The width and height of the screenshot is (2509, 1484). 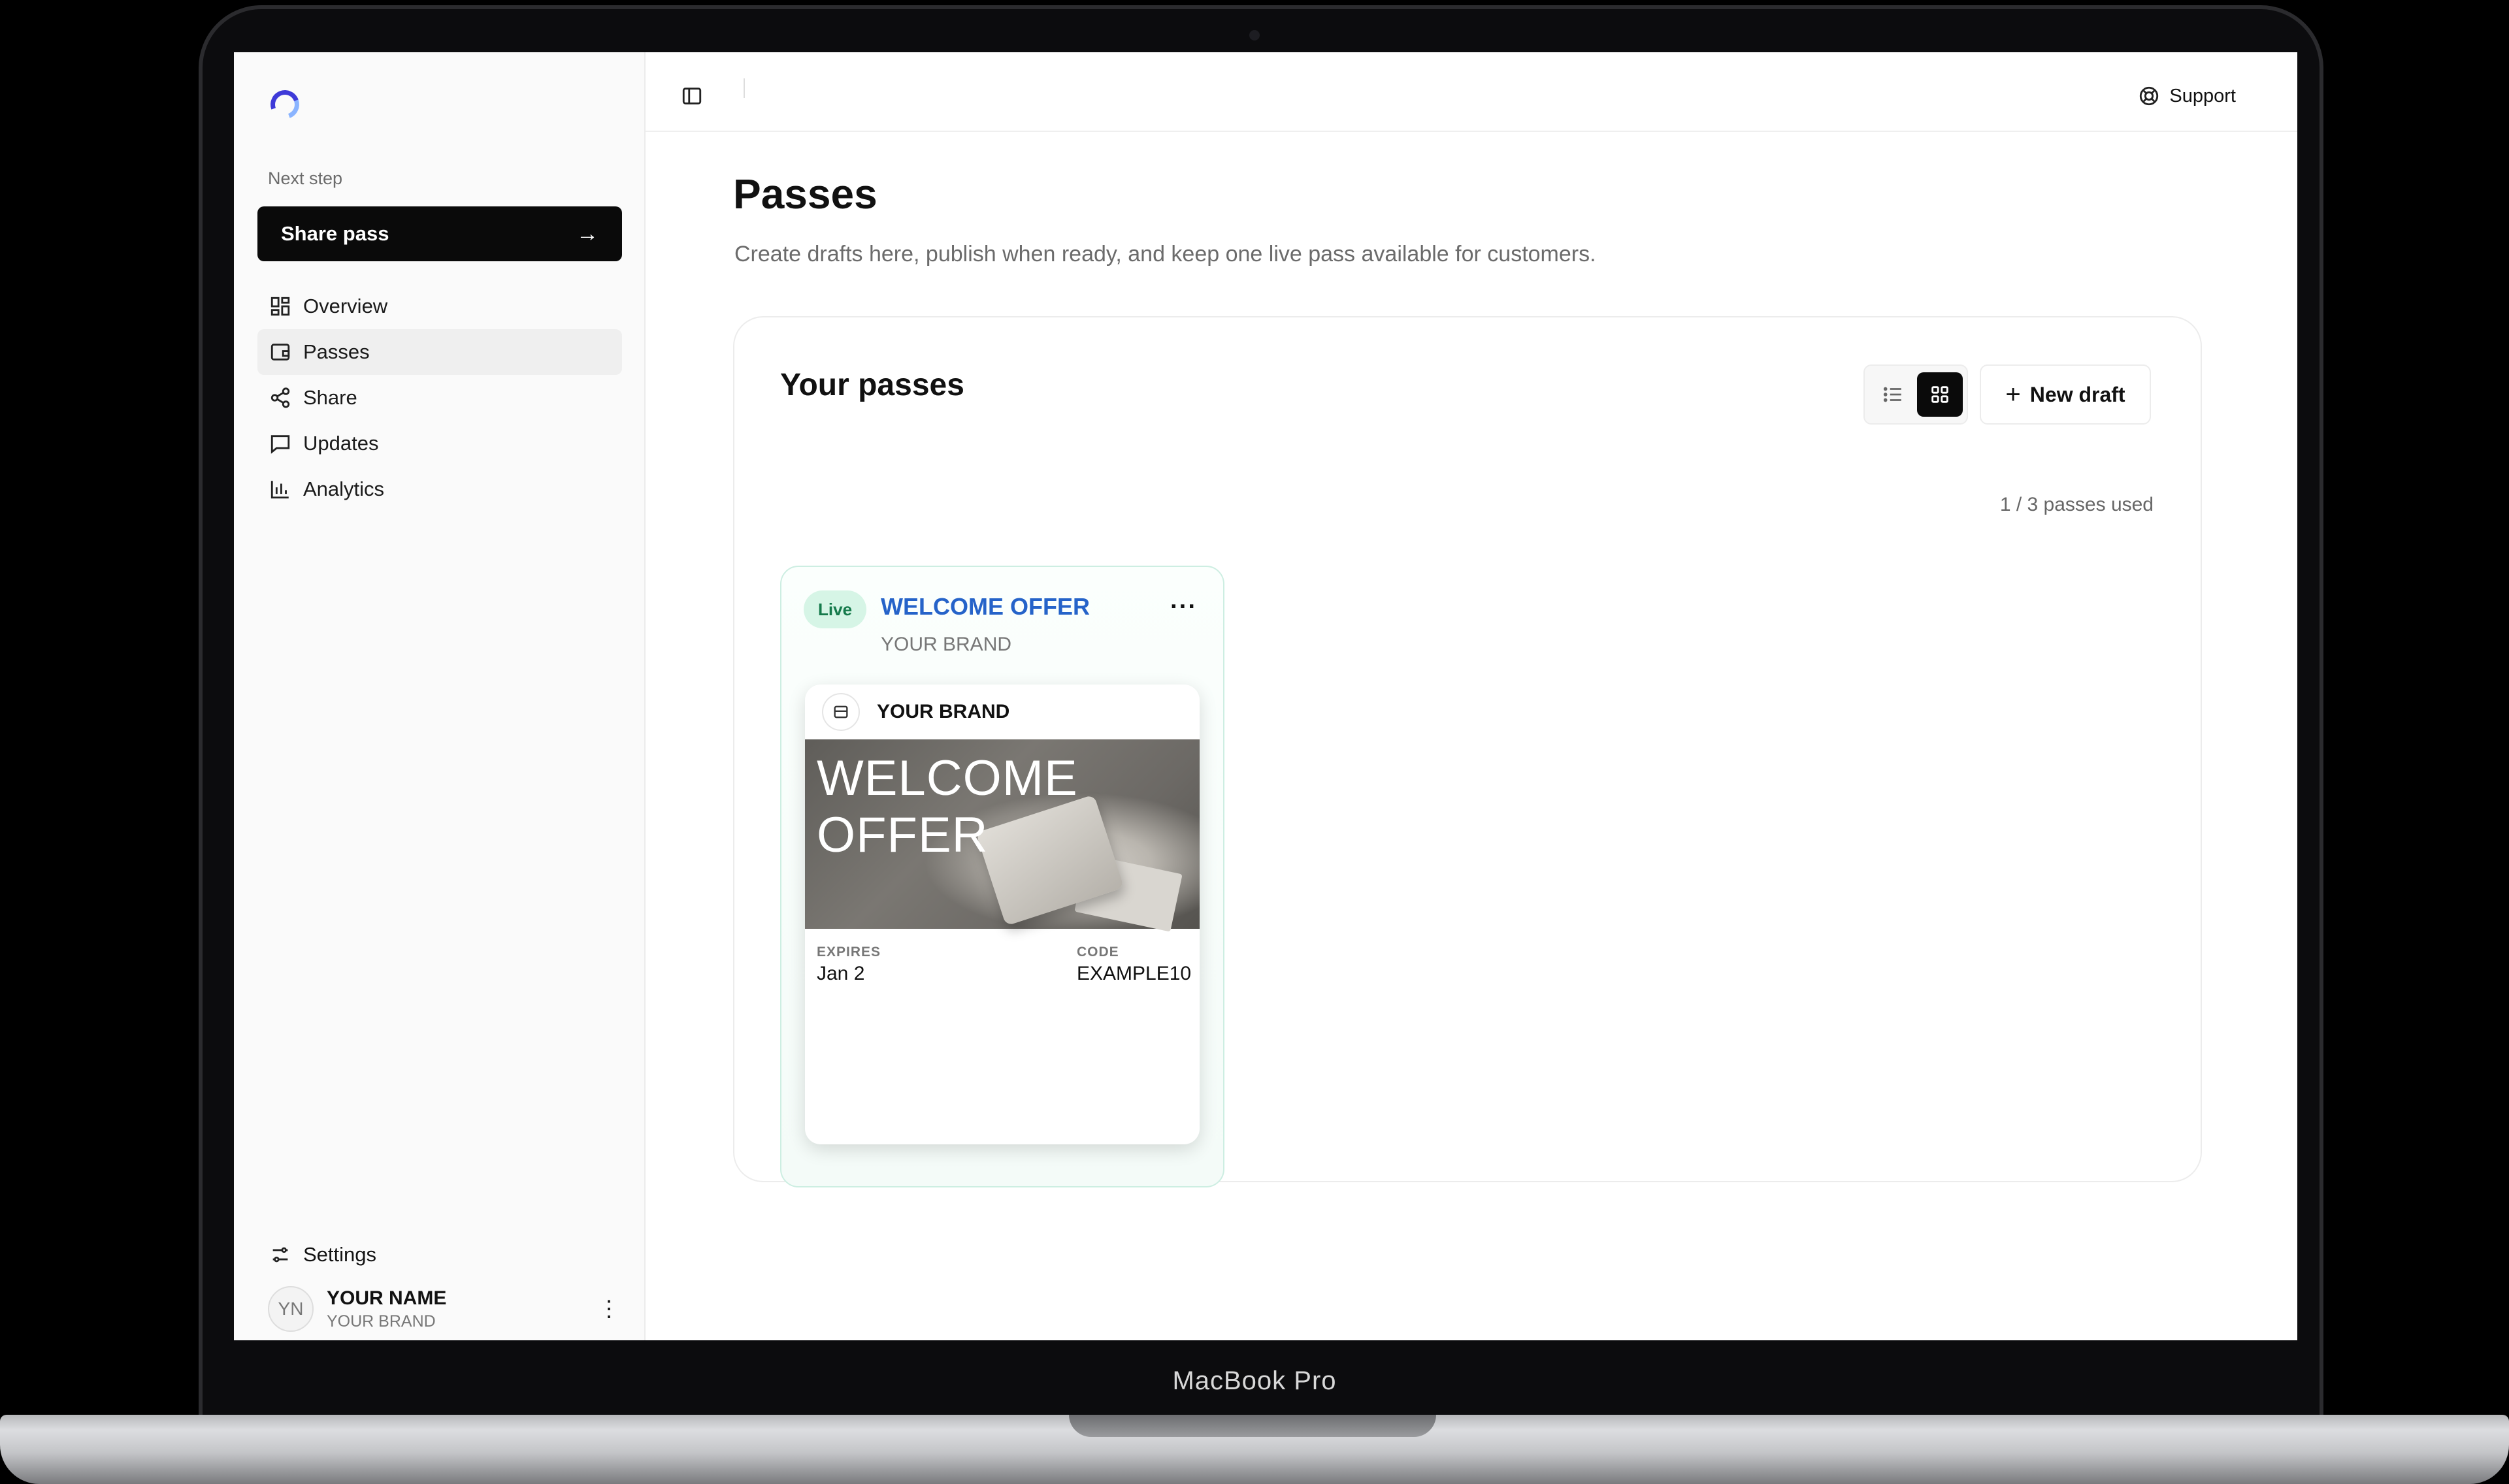 What do you see at coordinates (440, 1255) in the screenshot?
I see `sidebar-item-settings: Settings` at bounding box center [440, 1255].